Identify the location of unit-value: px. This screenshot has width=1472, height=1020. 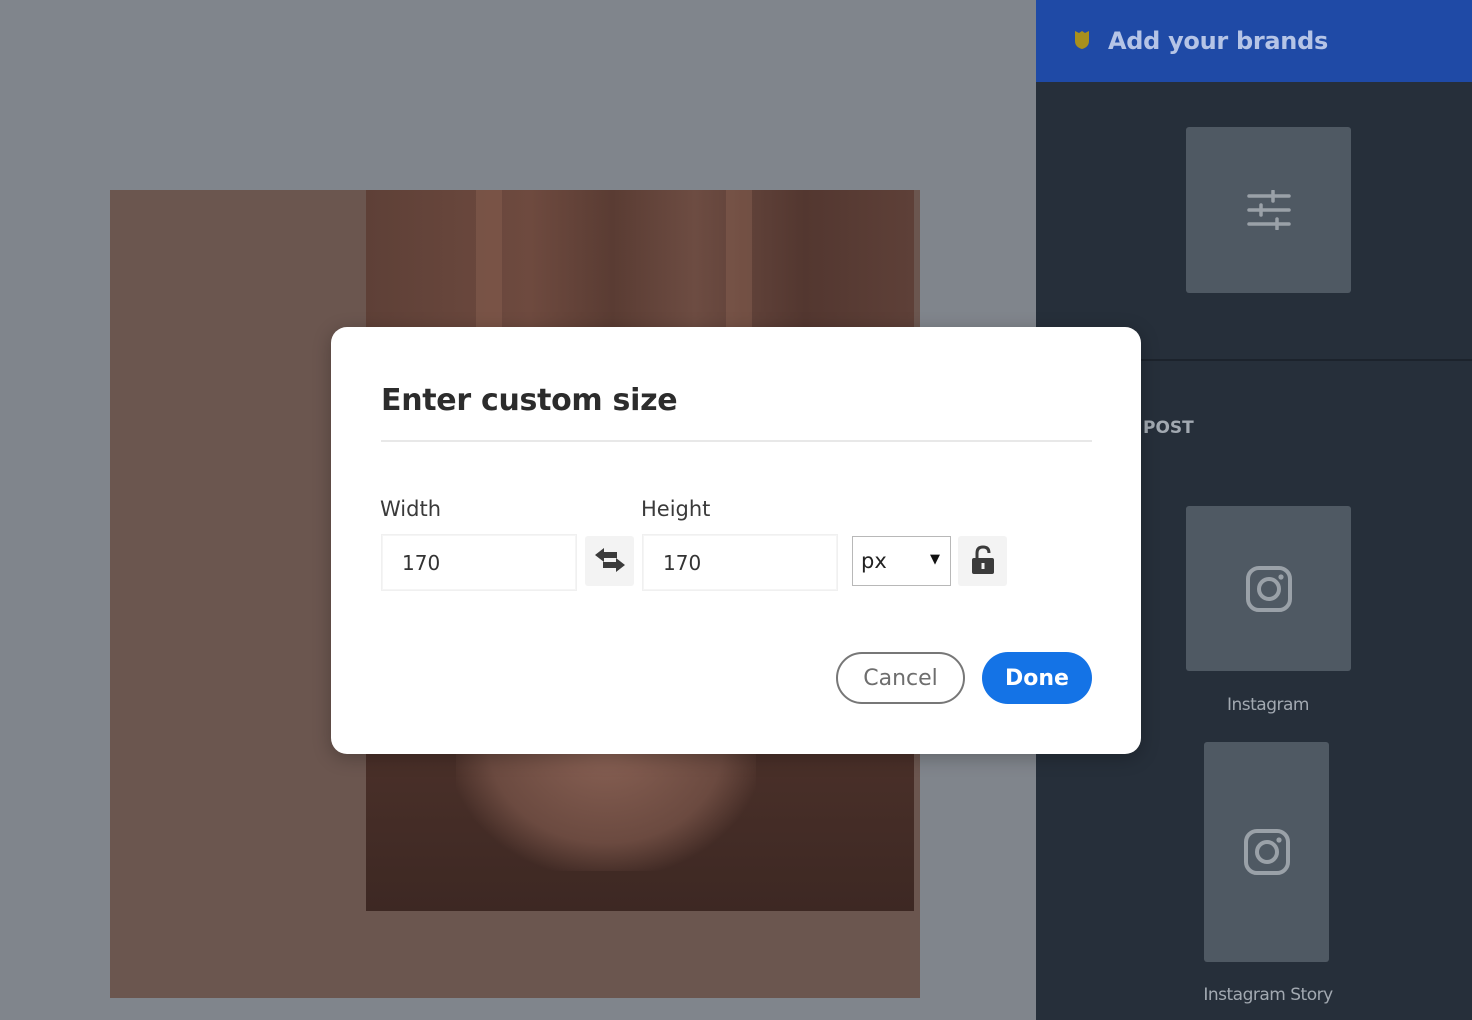
(874, 561).